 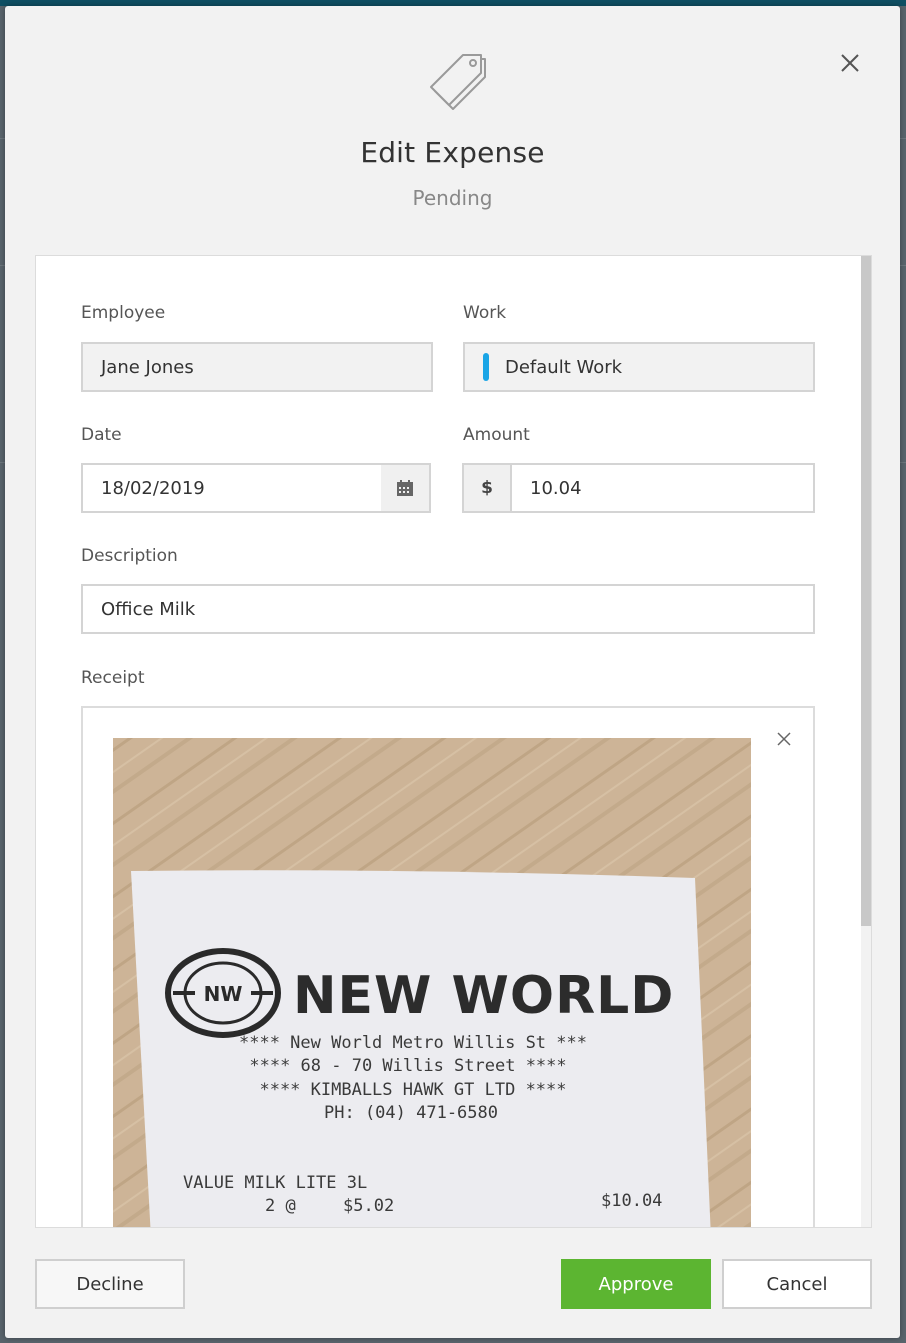 What do you see at coordinates (556, 488) in the screenshot?
I see `amount-value: 10.04` at bounding box center [556, 488].